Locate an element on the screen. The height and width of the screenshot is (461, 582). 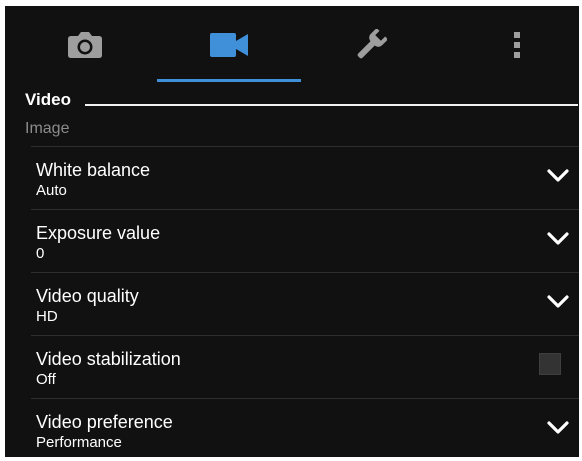
more-vertical-icon is located at coordinates (517, 45).